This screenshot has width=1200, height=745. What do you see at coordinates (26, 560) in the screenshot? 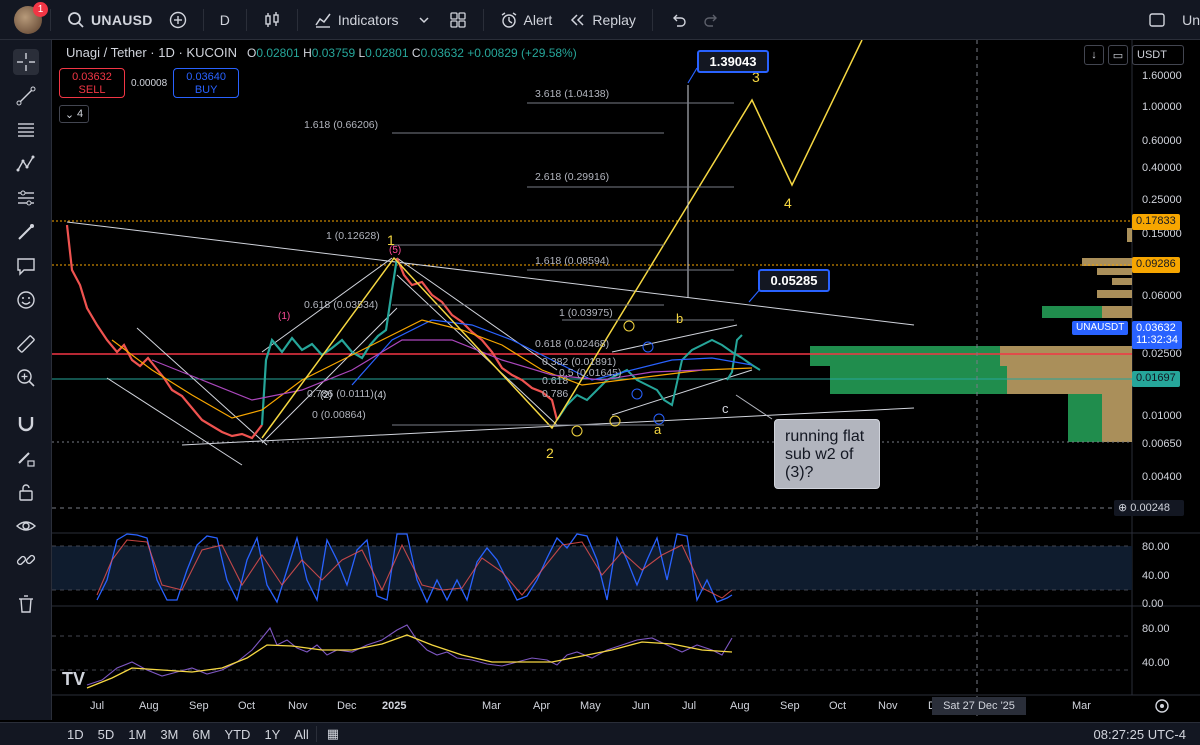
I see `sync-drawings-tool` at bounding box center [26, 560].